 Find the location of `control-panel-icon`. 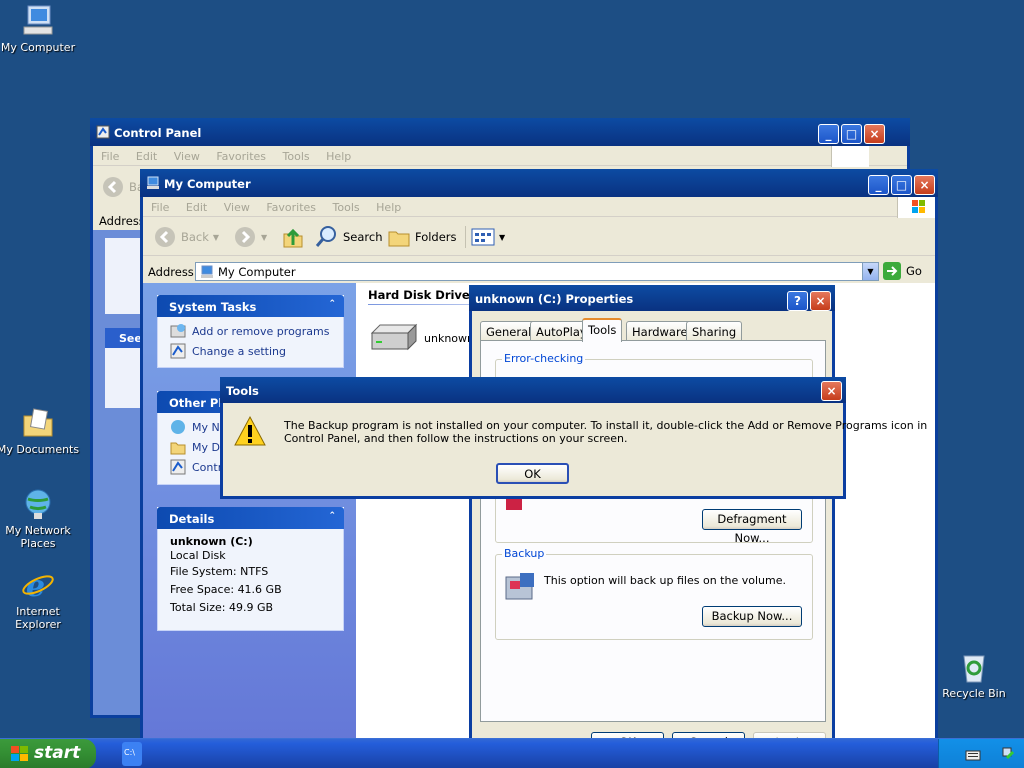

control-panel-icon is located at coordinates (103, 132).